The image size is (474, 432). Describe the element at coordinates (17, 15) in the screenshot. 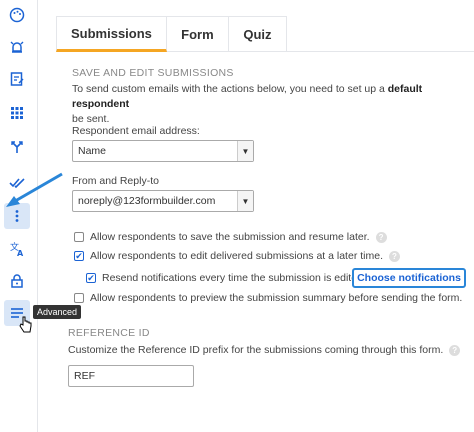

I see `palette-icon` at that location.